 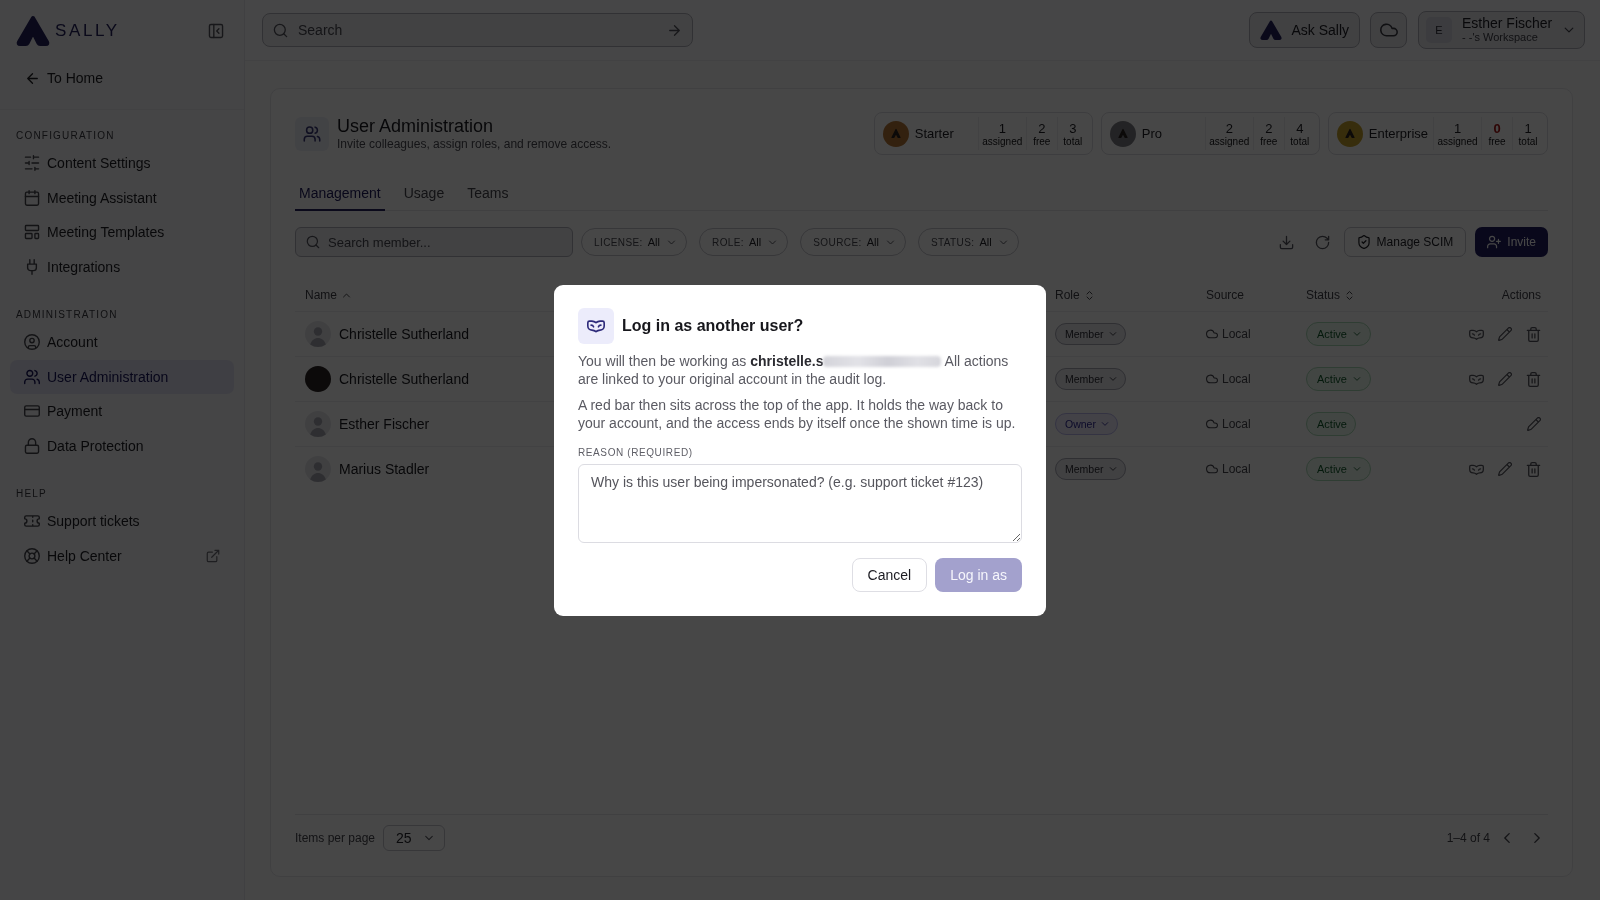 What do you see at coordinates (800, 503) in the screenshot?
I see `reason-field: Why is this user being impersonated? (e.g. support ticket #123)` at bounding box center [800, 503].